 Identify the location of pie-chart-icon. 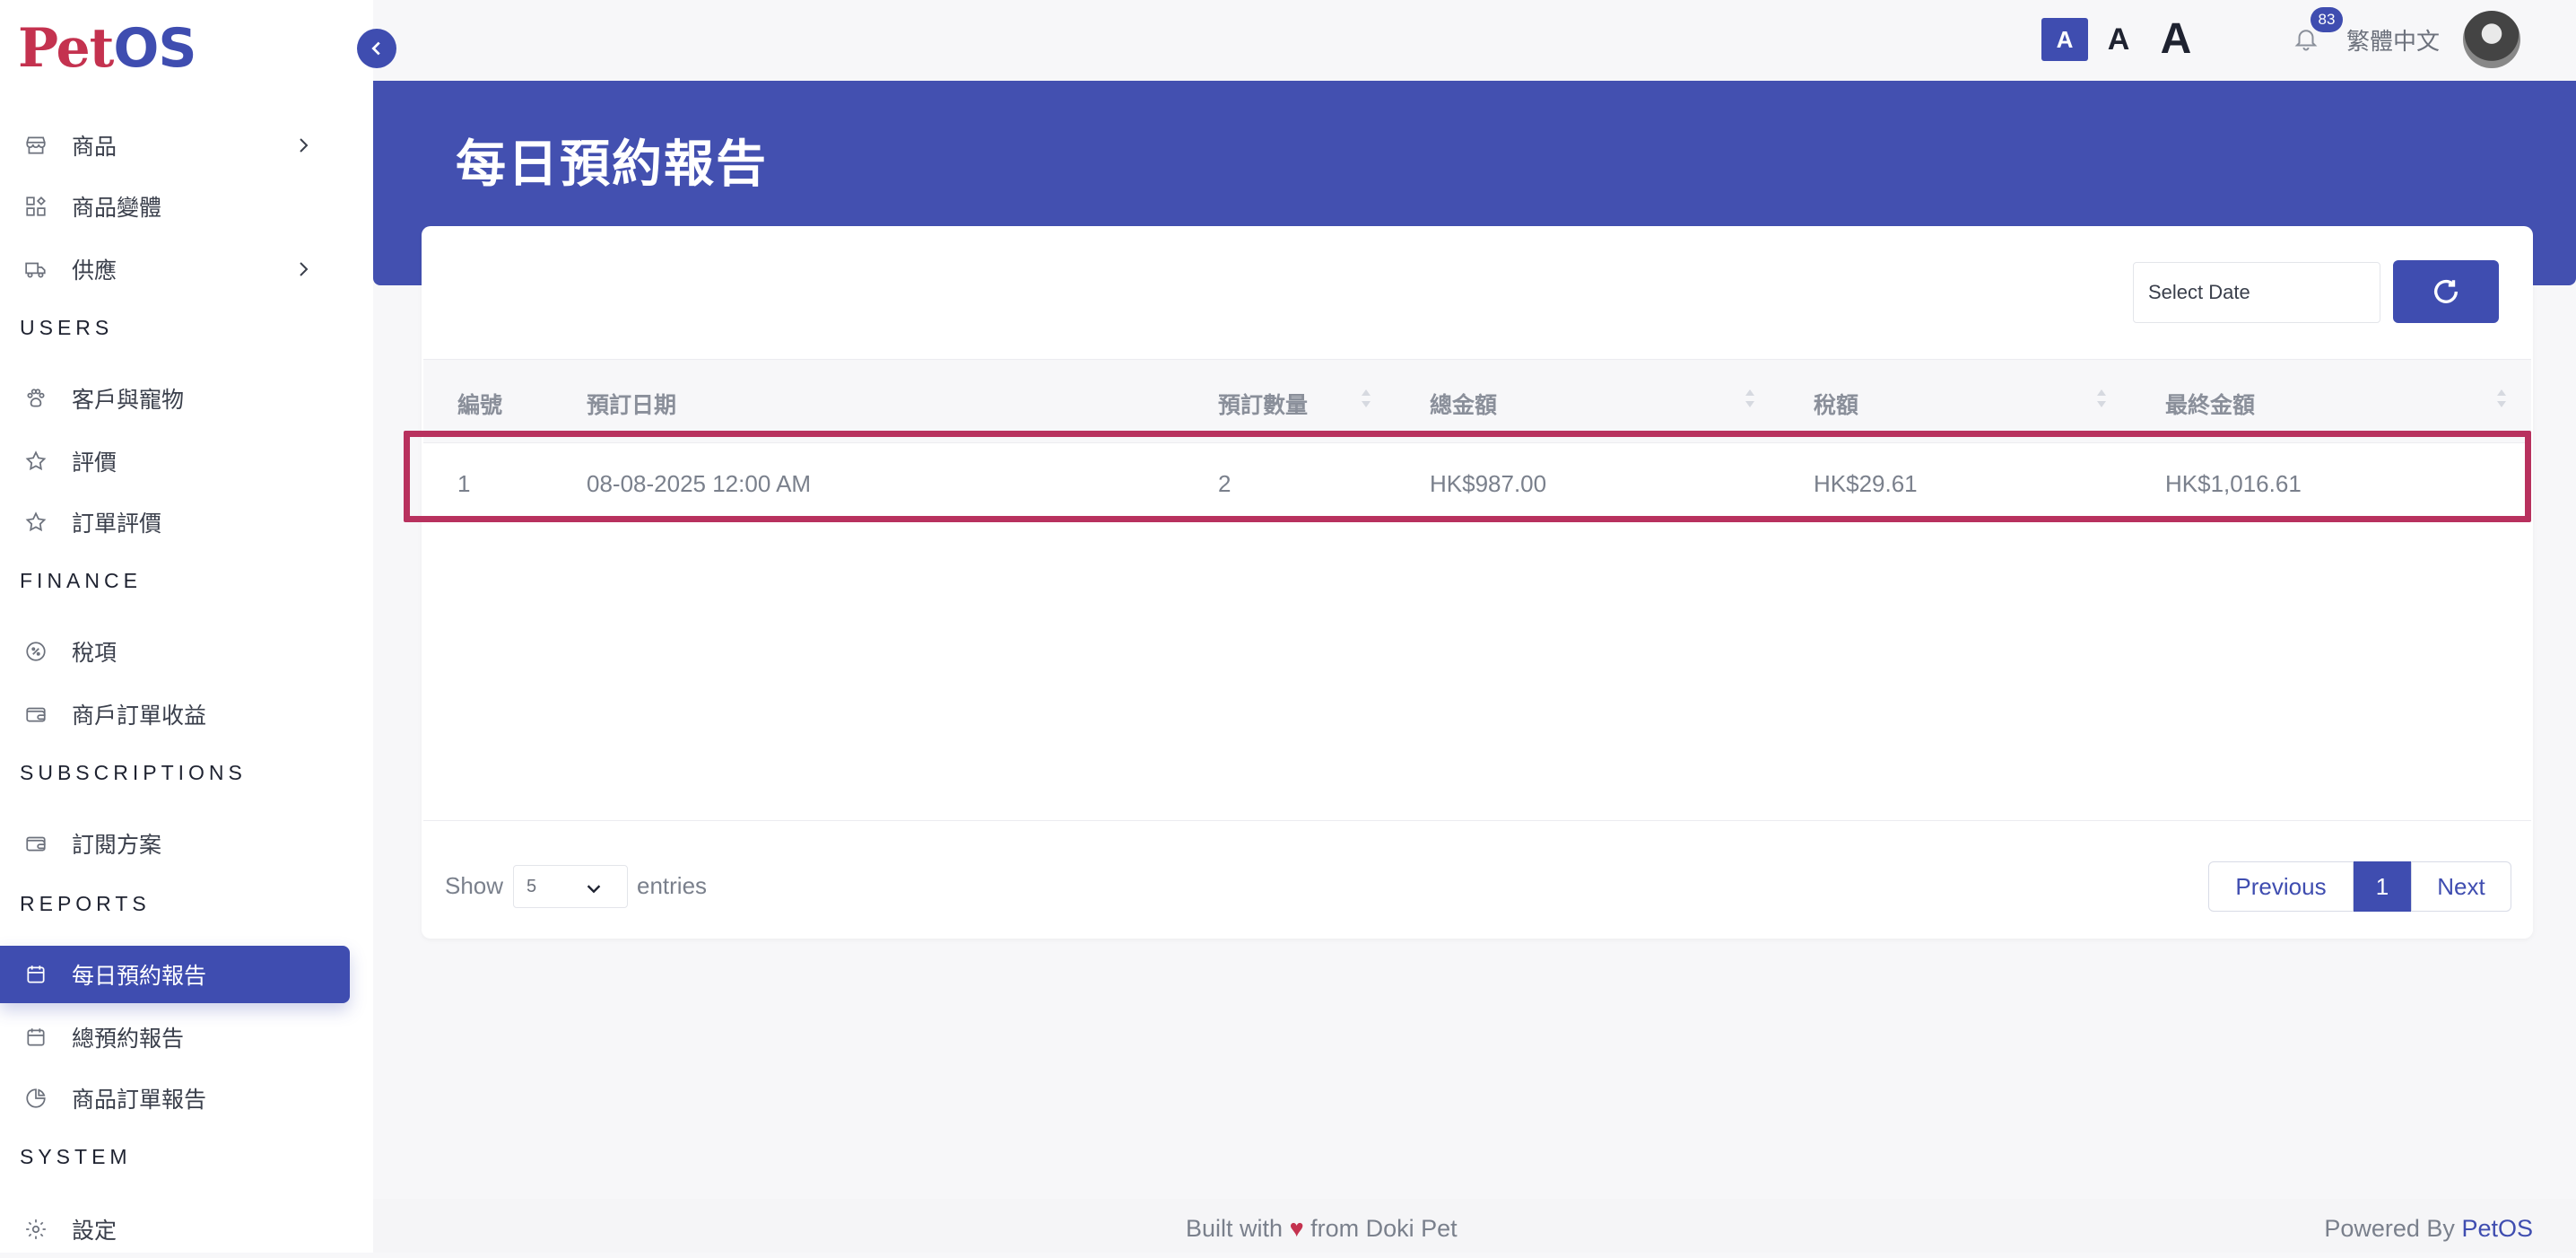
(35, 1098).